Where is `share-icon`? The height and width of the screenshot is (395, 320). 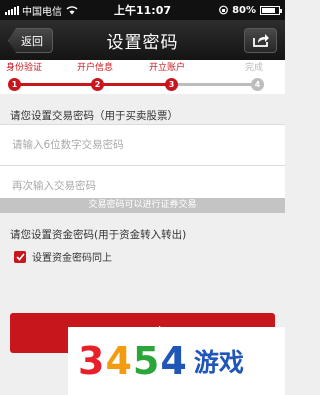 share-icon is located at coordinates (260, 40).